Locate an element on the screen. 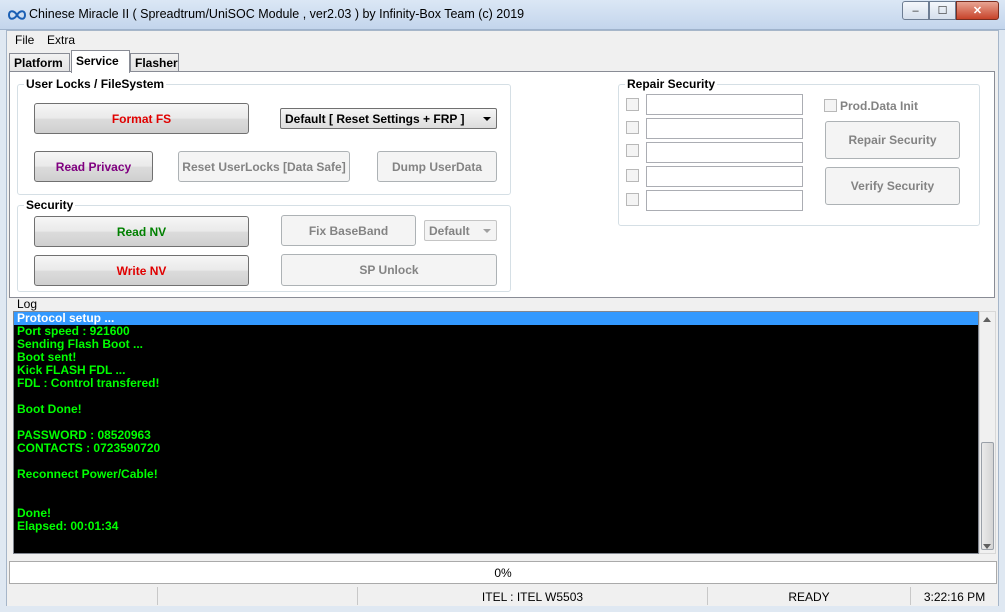 Image resolution: width=1005 pixels, height=612 pixels. progress-text: 0% is located at coordinates (503, 573).